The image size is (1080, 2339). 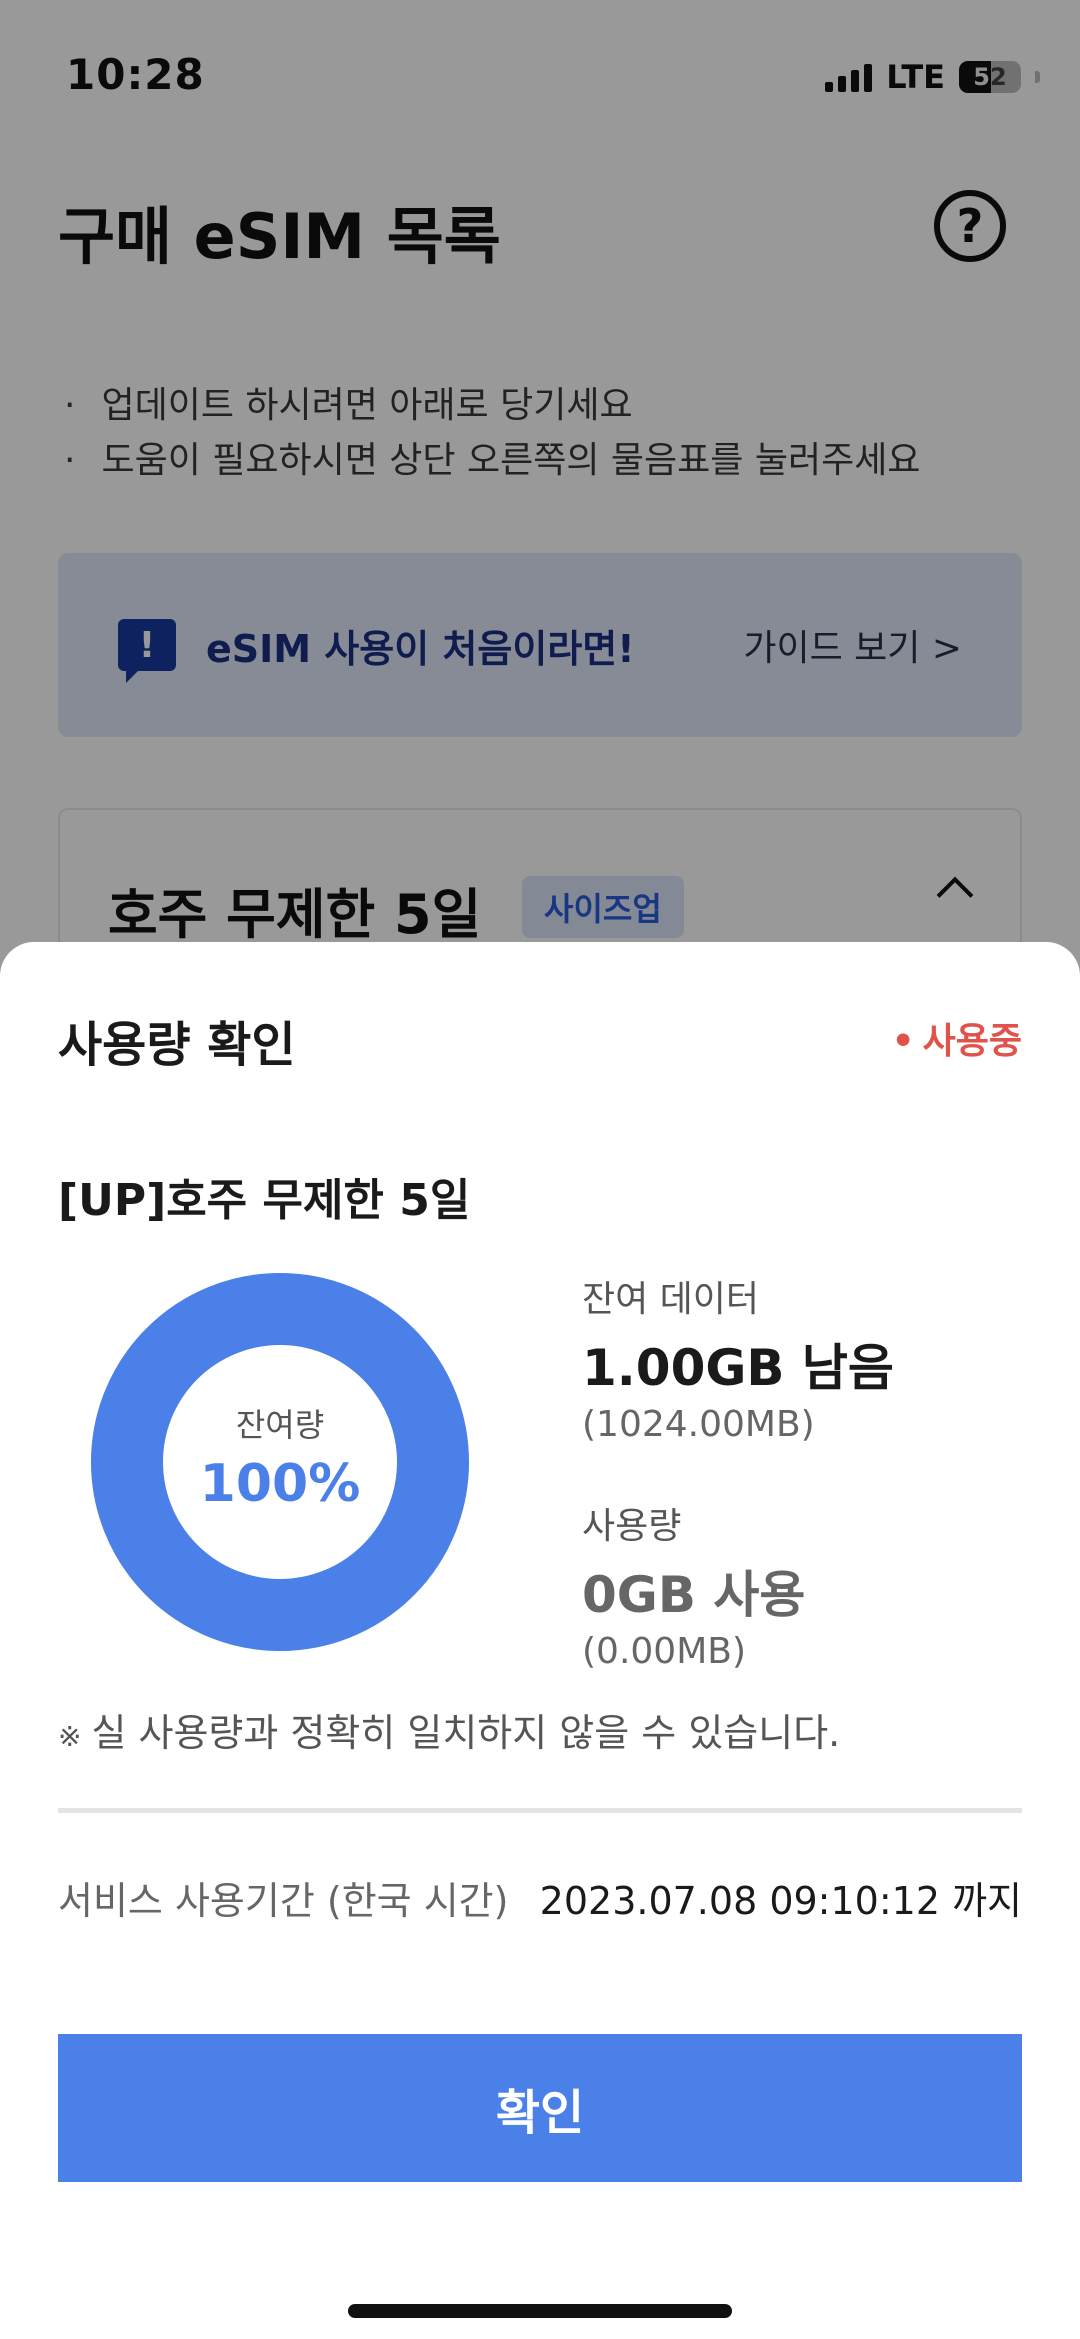 What do you see at coordinates (70, 1736) in the screenshot?
I see `notice-mark: ※` at bounding box center [70, 1736].